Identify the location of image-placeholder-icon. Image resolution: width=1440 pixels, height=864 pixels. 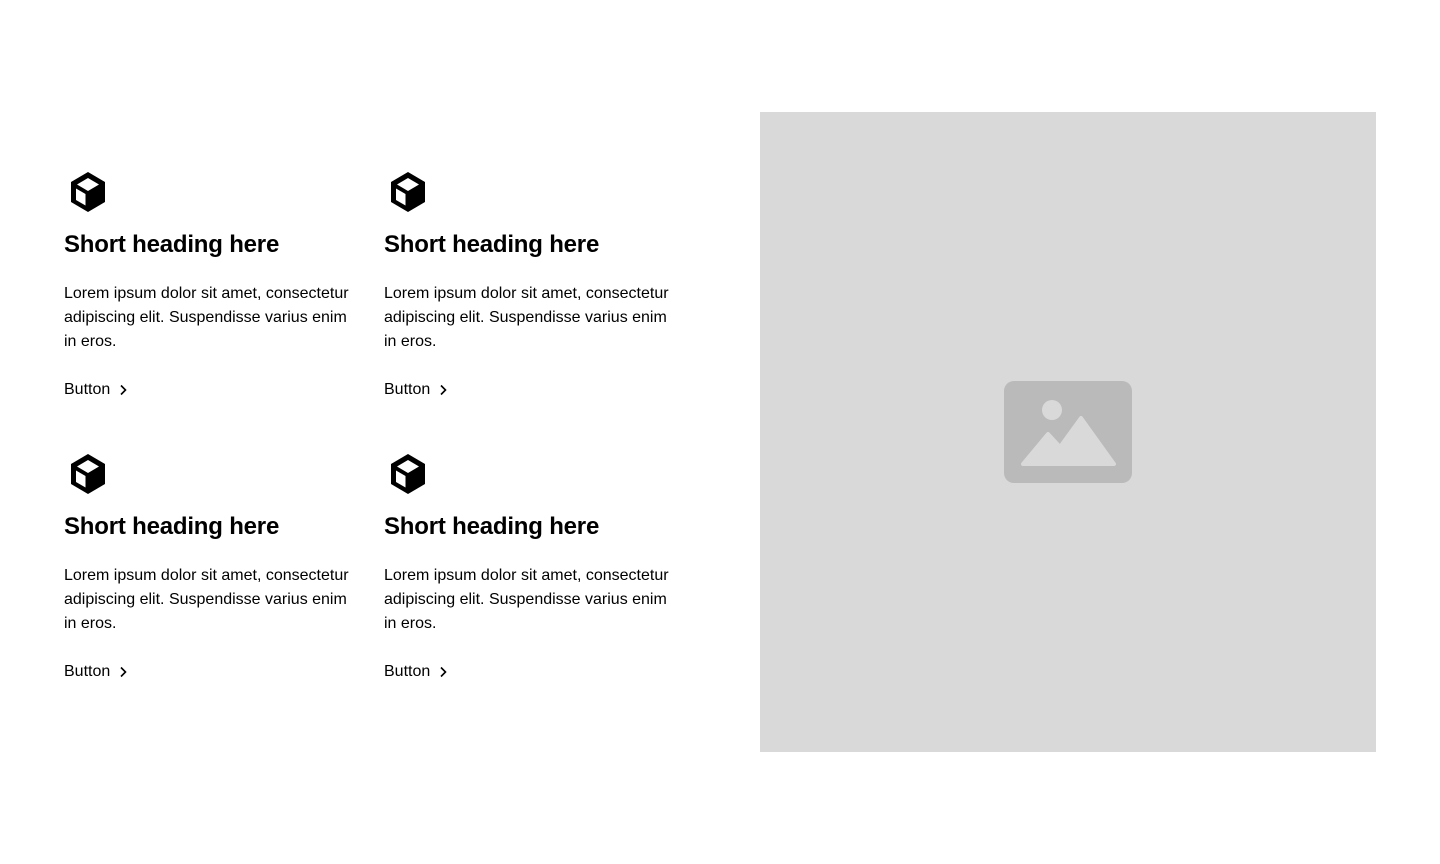
(1068, 432).